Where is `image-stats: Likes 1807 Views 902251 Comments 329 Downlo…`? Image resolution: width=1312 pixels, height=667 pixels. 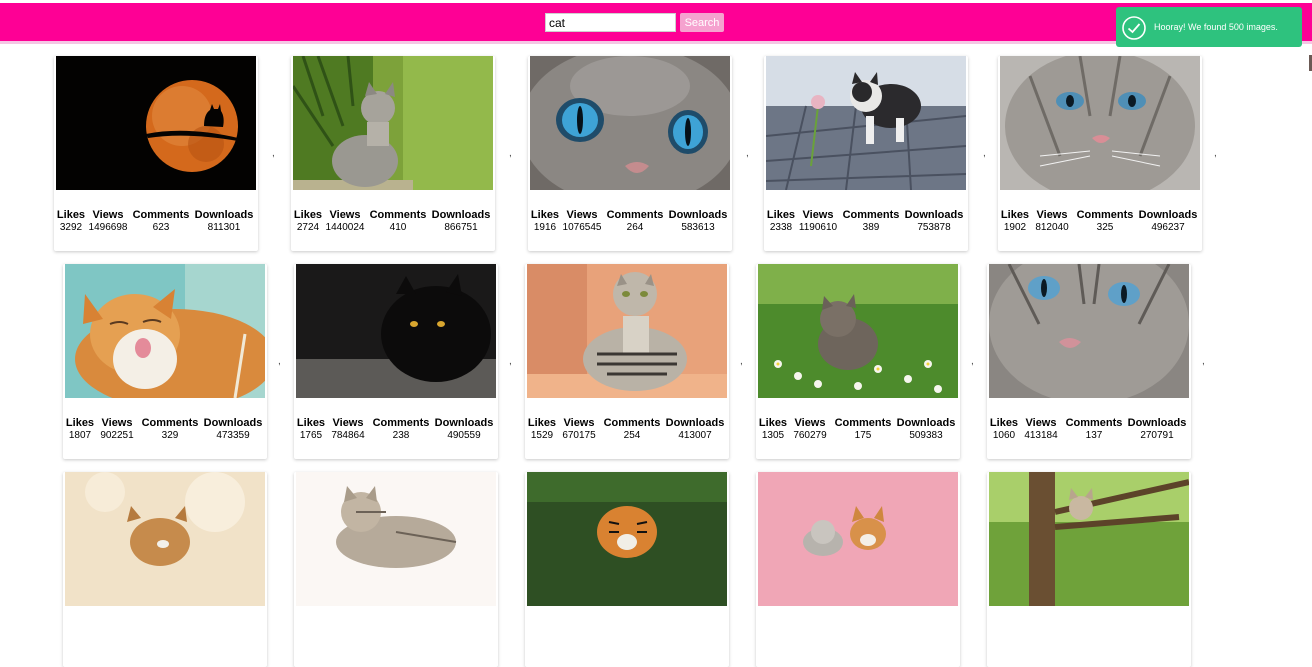 image-stats: Likes 1807 Views 902251 Comments 329 Downlo… is located at coordinates (165, 432).